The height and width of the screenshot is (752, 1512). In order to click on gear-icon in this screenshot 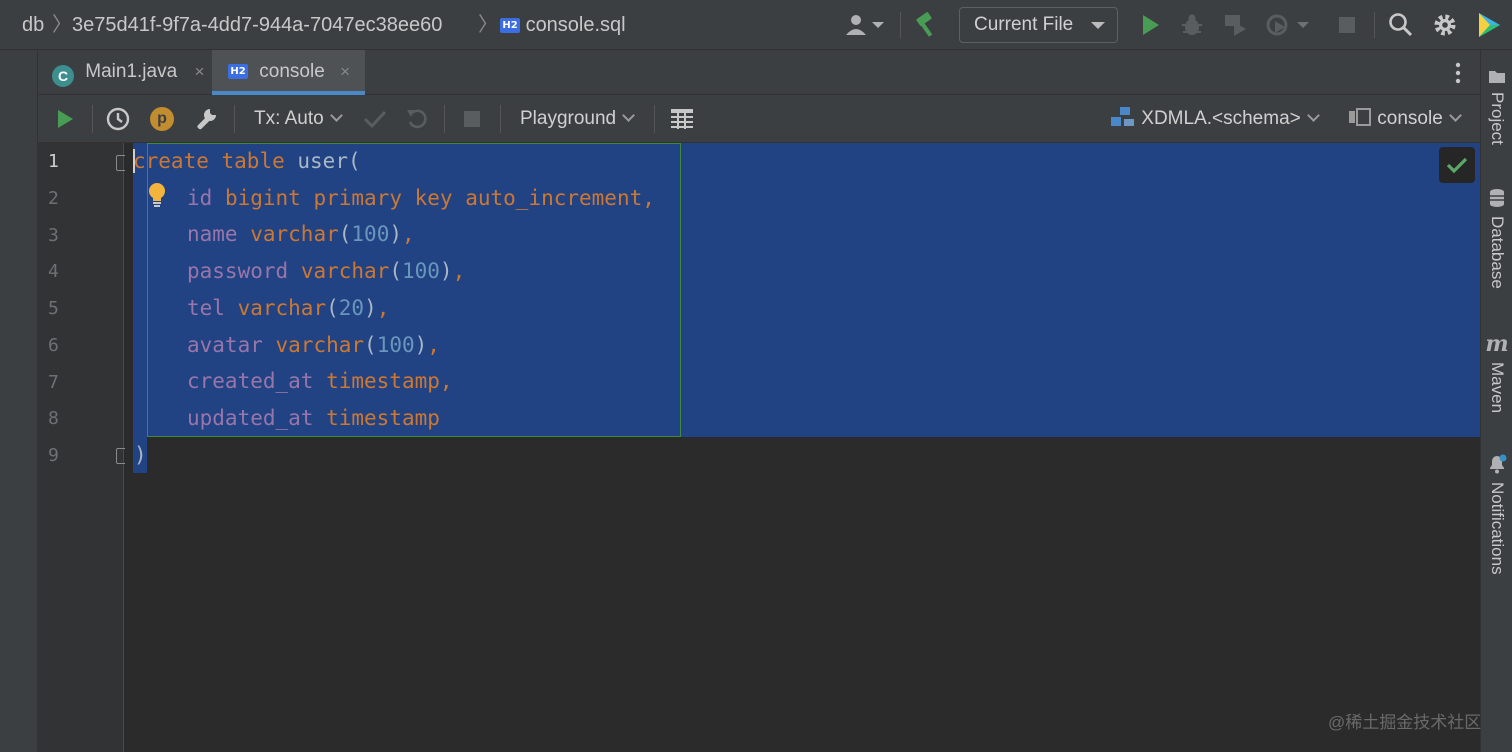, I will do `click(1445, 25)`.